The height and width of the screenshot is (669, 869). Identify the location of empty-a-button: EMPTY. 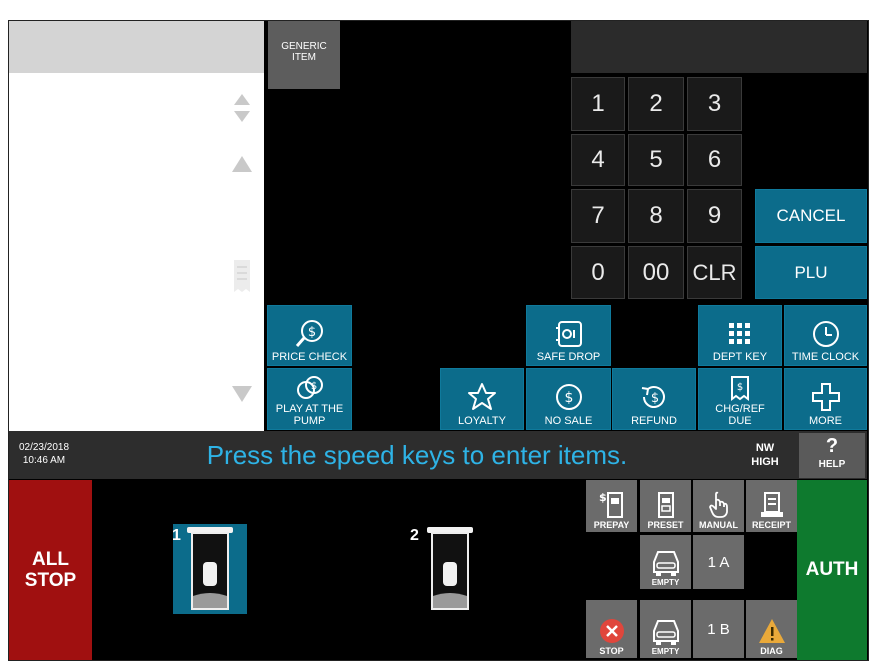
(665, 562).